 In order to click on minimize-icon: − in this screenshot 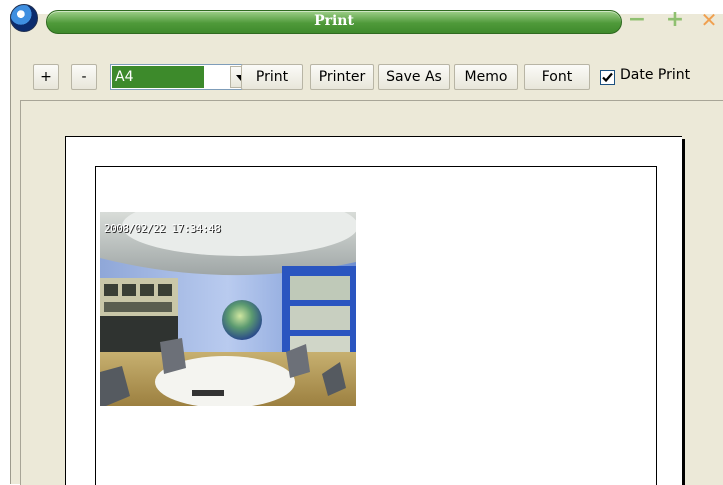, I will do `click(637, 20)`.